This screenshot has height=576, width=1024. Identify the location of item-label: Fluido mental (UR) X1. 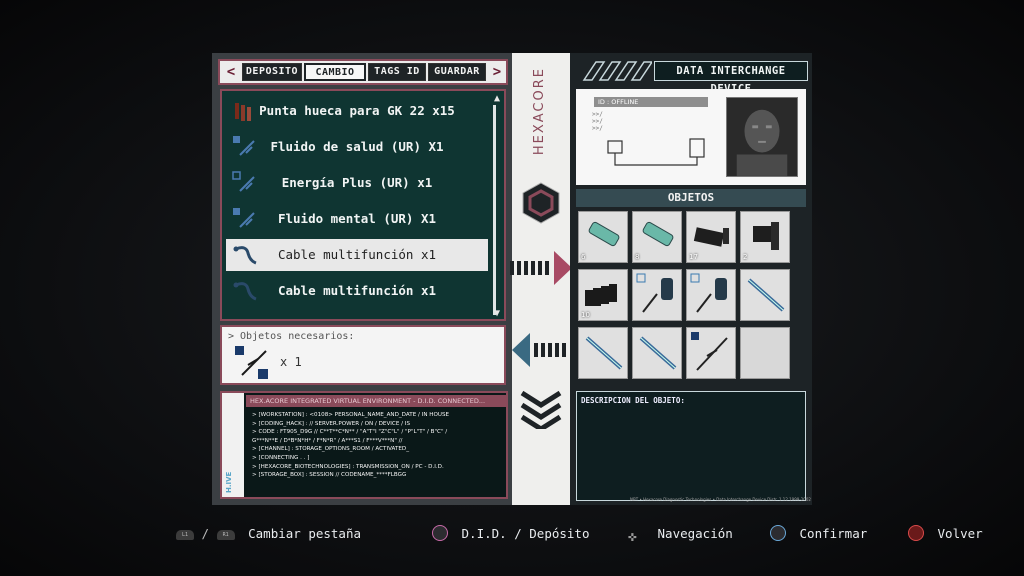
(357, 218).